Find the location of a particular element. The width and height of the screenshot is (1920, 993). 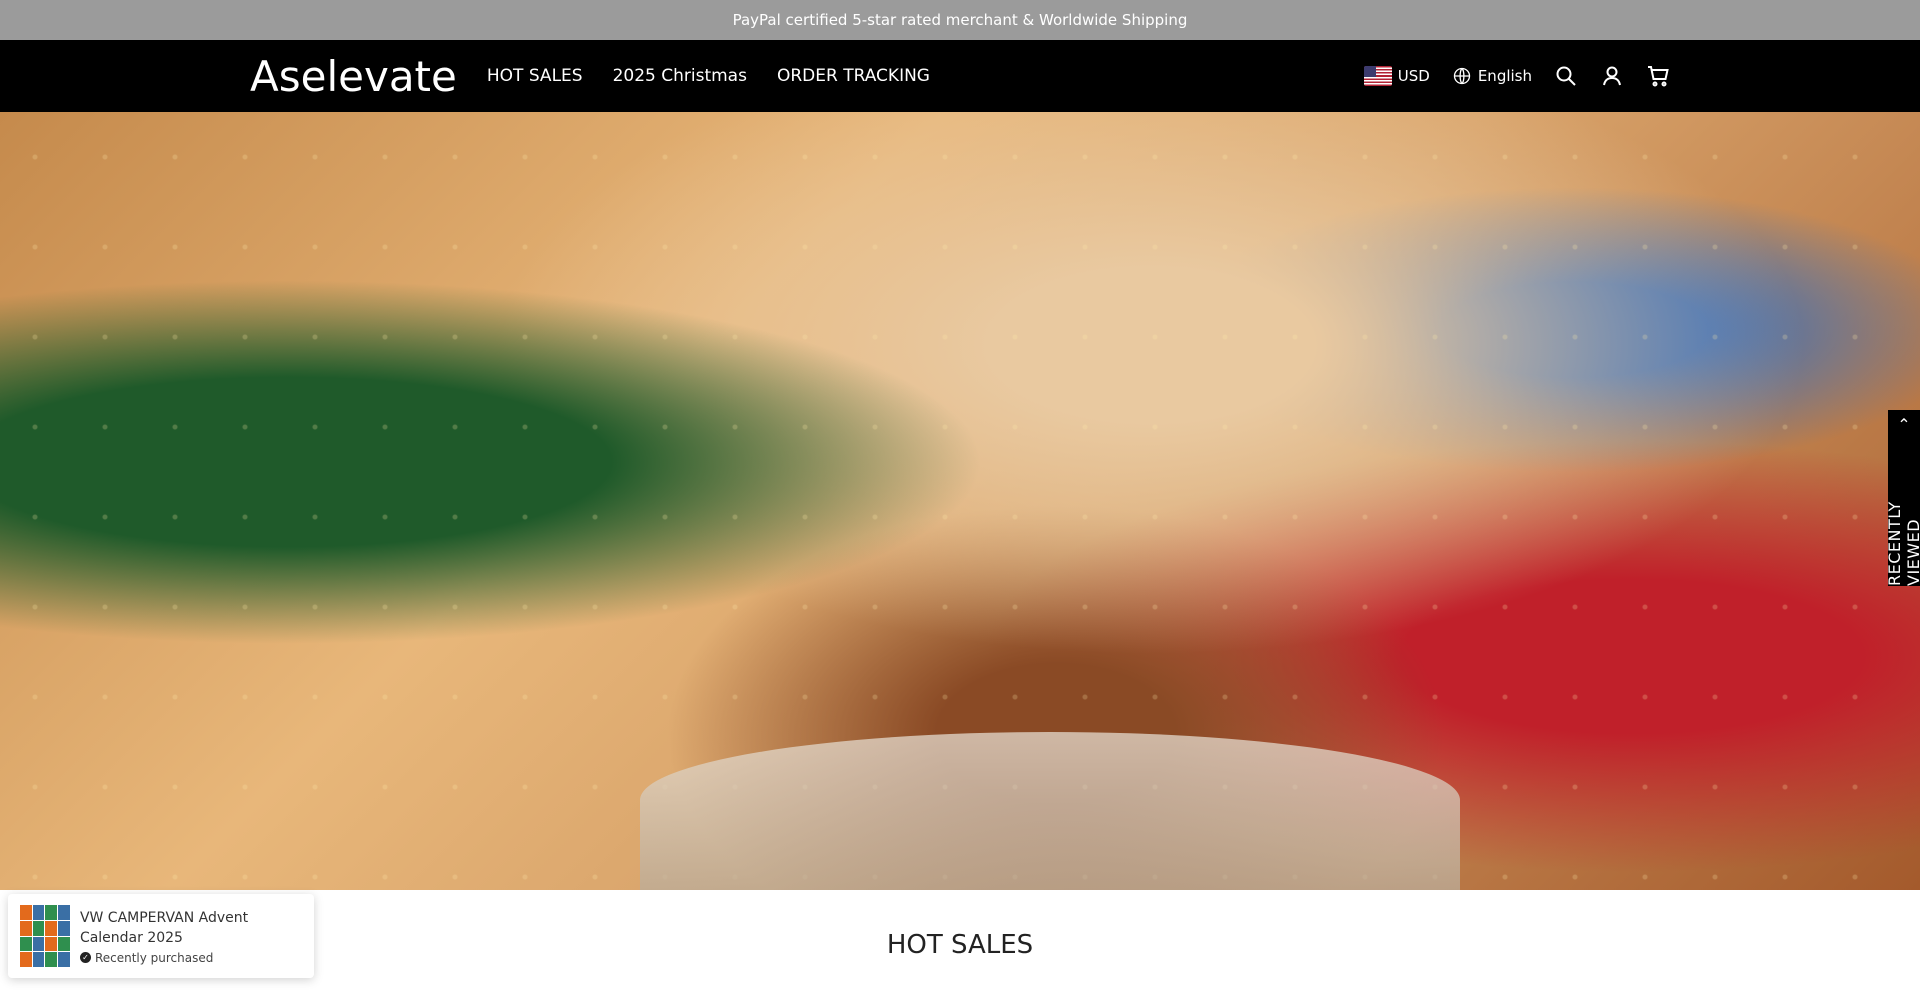

chevron-up-icon: ⌃ is located at coordinates (1904, 425).